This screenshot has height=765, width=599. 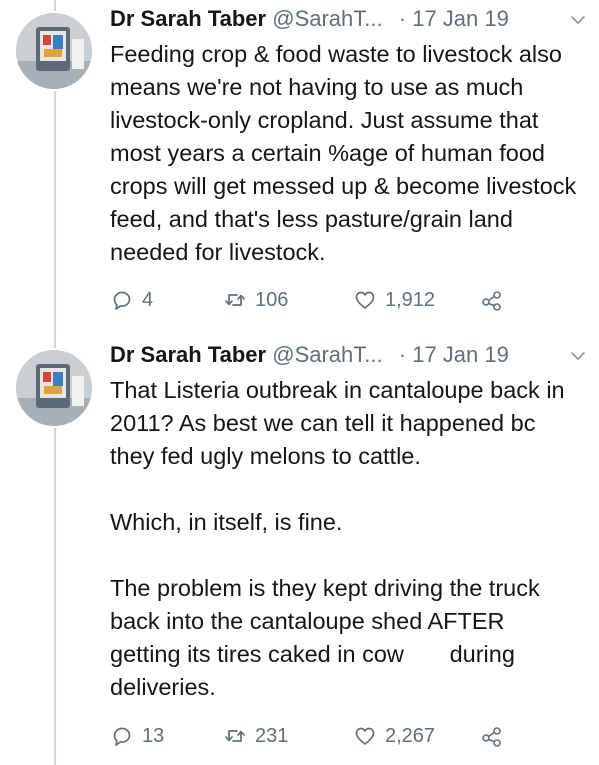 What do you see at coordinates (272, 299) in the screenshot?
I see `retweet-count: 106` at bounding box center [272, 299].